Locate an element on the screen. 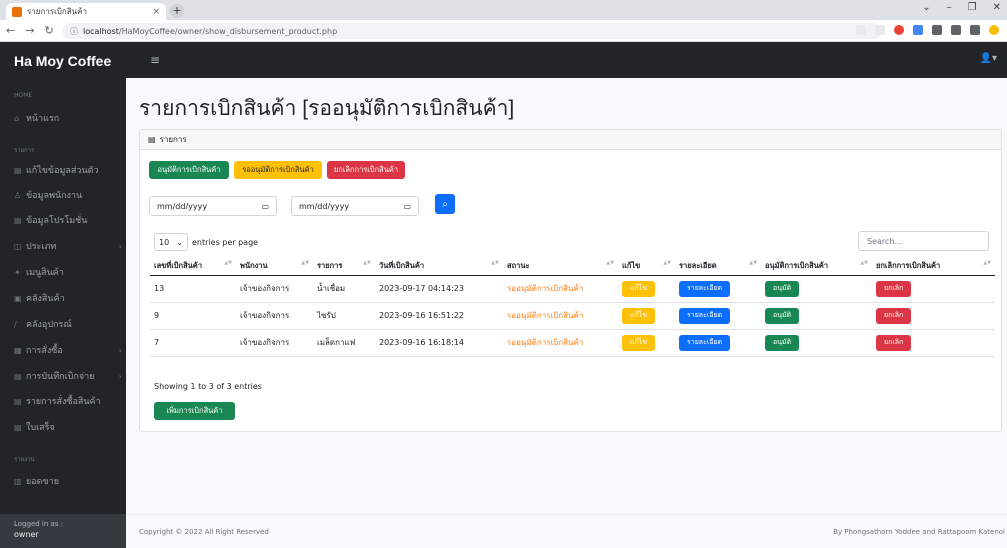  date-search-button: ⌕ is located at coordinates (445, 204).